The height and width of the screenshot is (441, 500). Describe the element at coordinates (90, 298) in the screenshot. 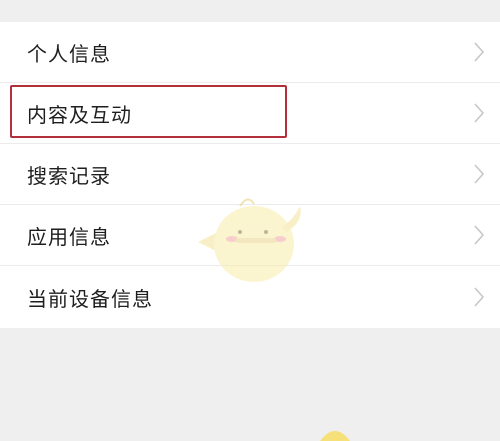

I see `menu-item-label: 当前设备信息` at that location.